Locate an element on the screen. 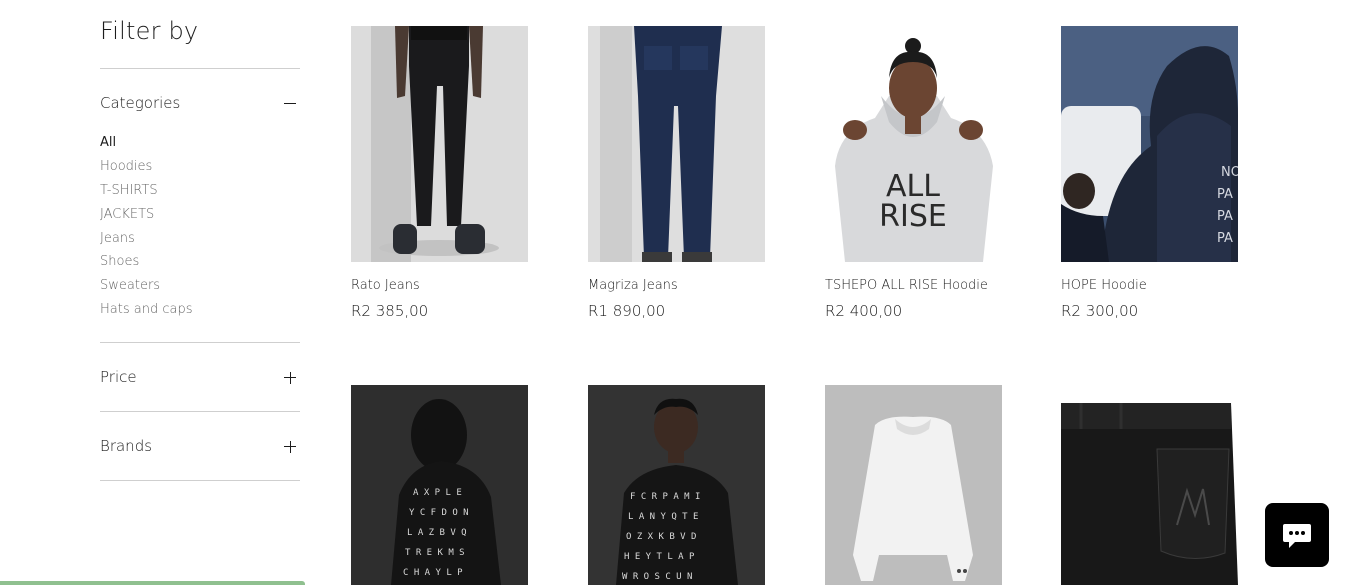 The width and height of the screenshot is (1348, 585). brands-section-toggle: Brands is located at coordinates (200, 447).